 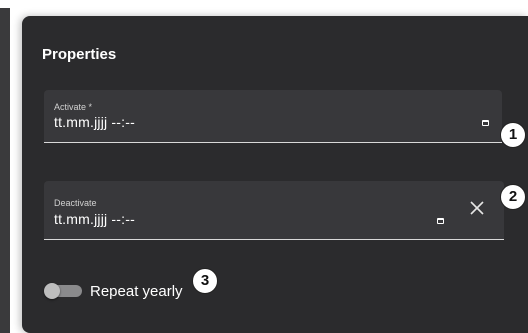 I want to click on panel-title: Properties, so click(x=79, y=54).